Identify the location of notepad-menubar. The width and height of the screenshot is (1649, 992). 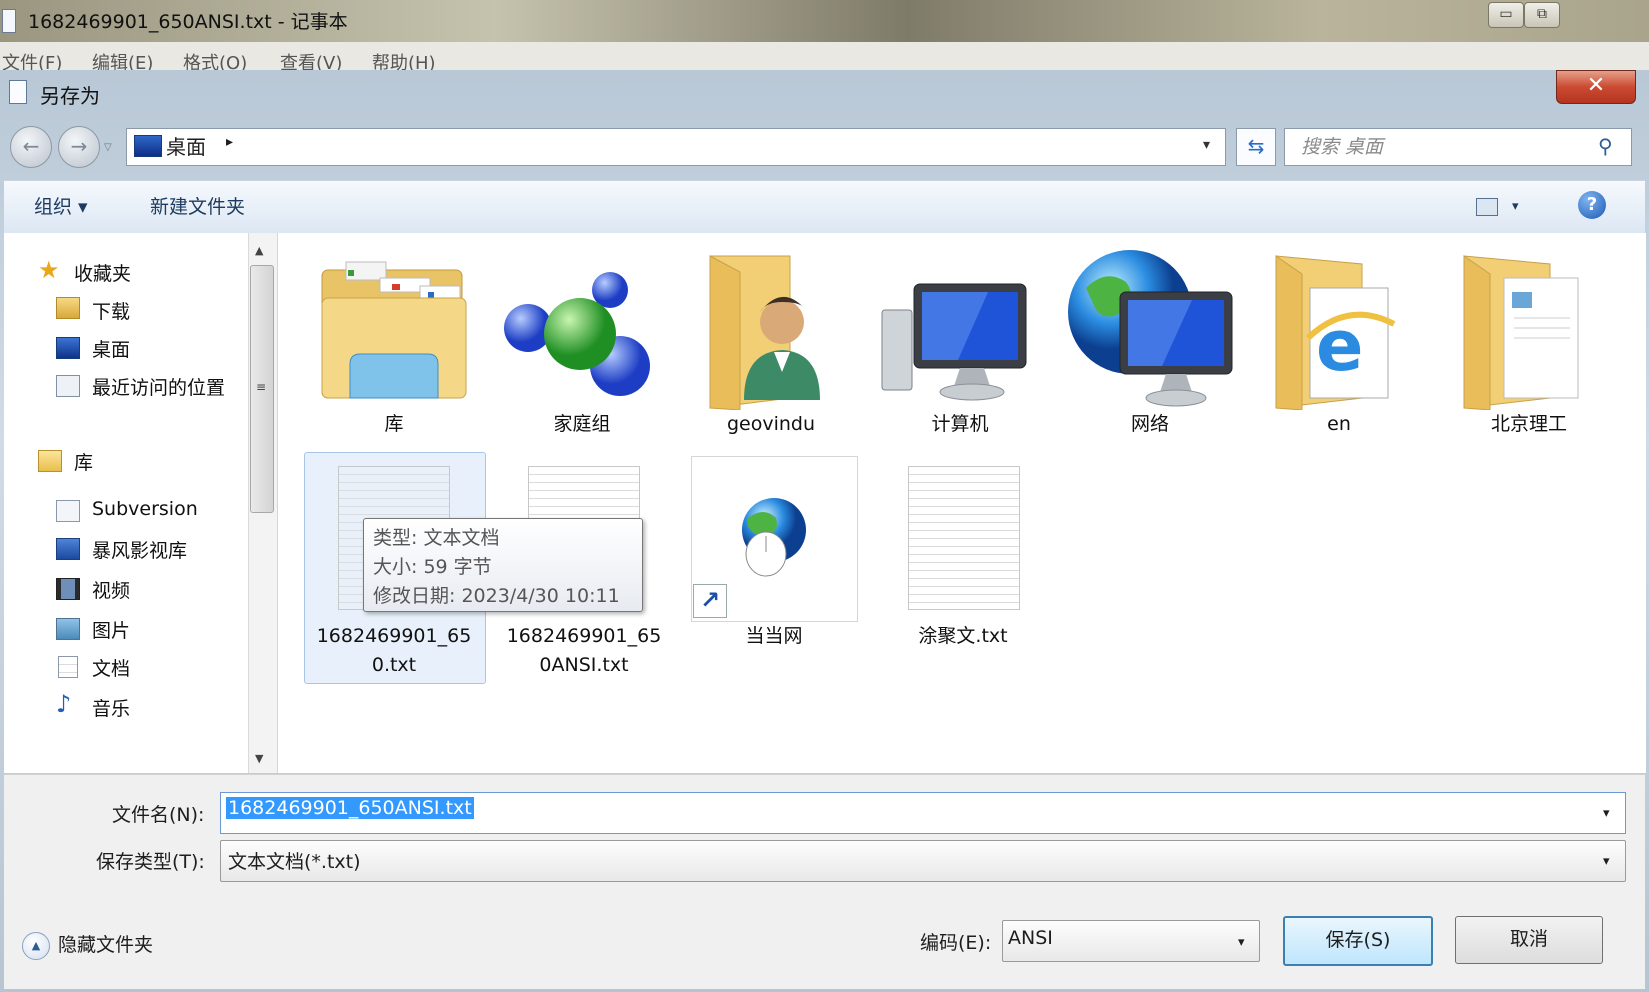
(824, 56).